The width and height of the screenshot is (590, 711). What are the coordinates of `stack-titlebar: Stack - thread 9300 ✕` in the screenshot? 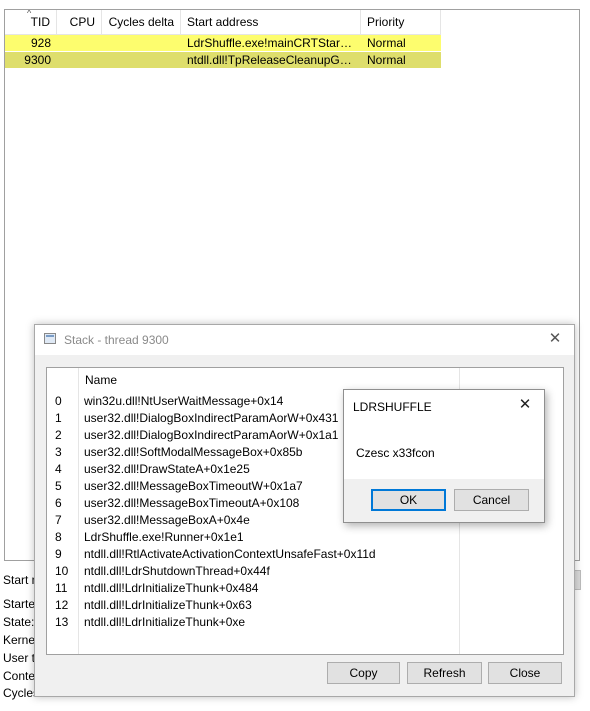 It's located at (304, 340).